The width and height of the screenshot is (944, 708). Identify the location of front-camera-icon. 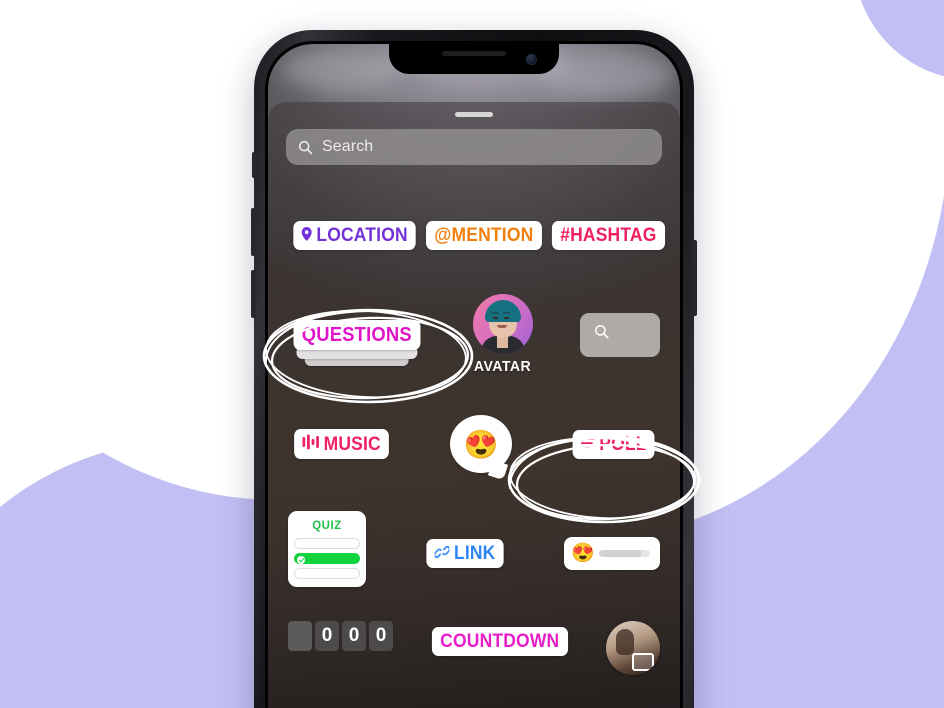
(531, 59).